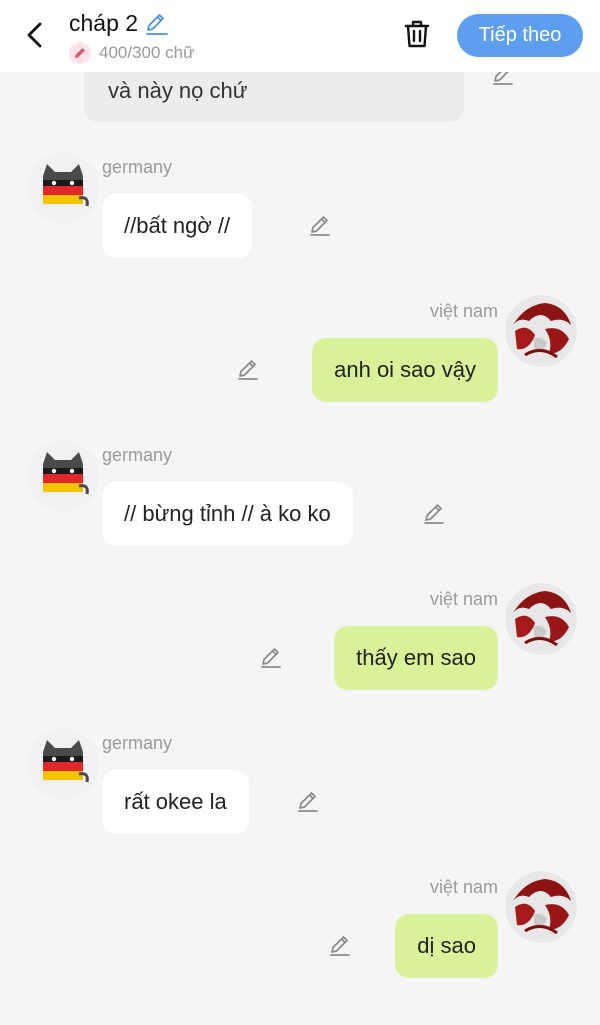 The height and width of the screenshot is (1025, 600). Describe the element at coordinates (416, 658) in the screenshot. I see `message-bubble: thấy em sao` at that location.